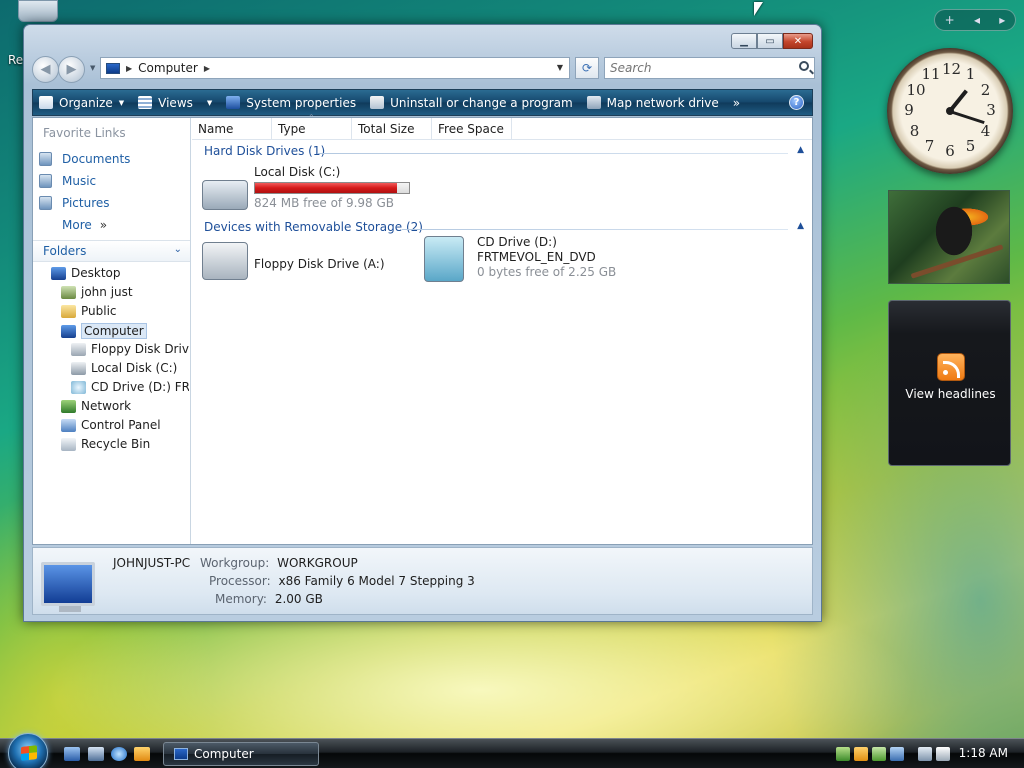 Image resolution: width=1024 pixels, height=768 pixels. I want to click on next-gadgets-button: ▸, so click(1002, 20).